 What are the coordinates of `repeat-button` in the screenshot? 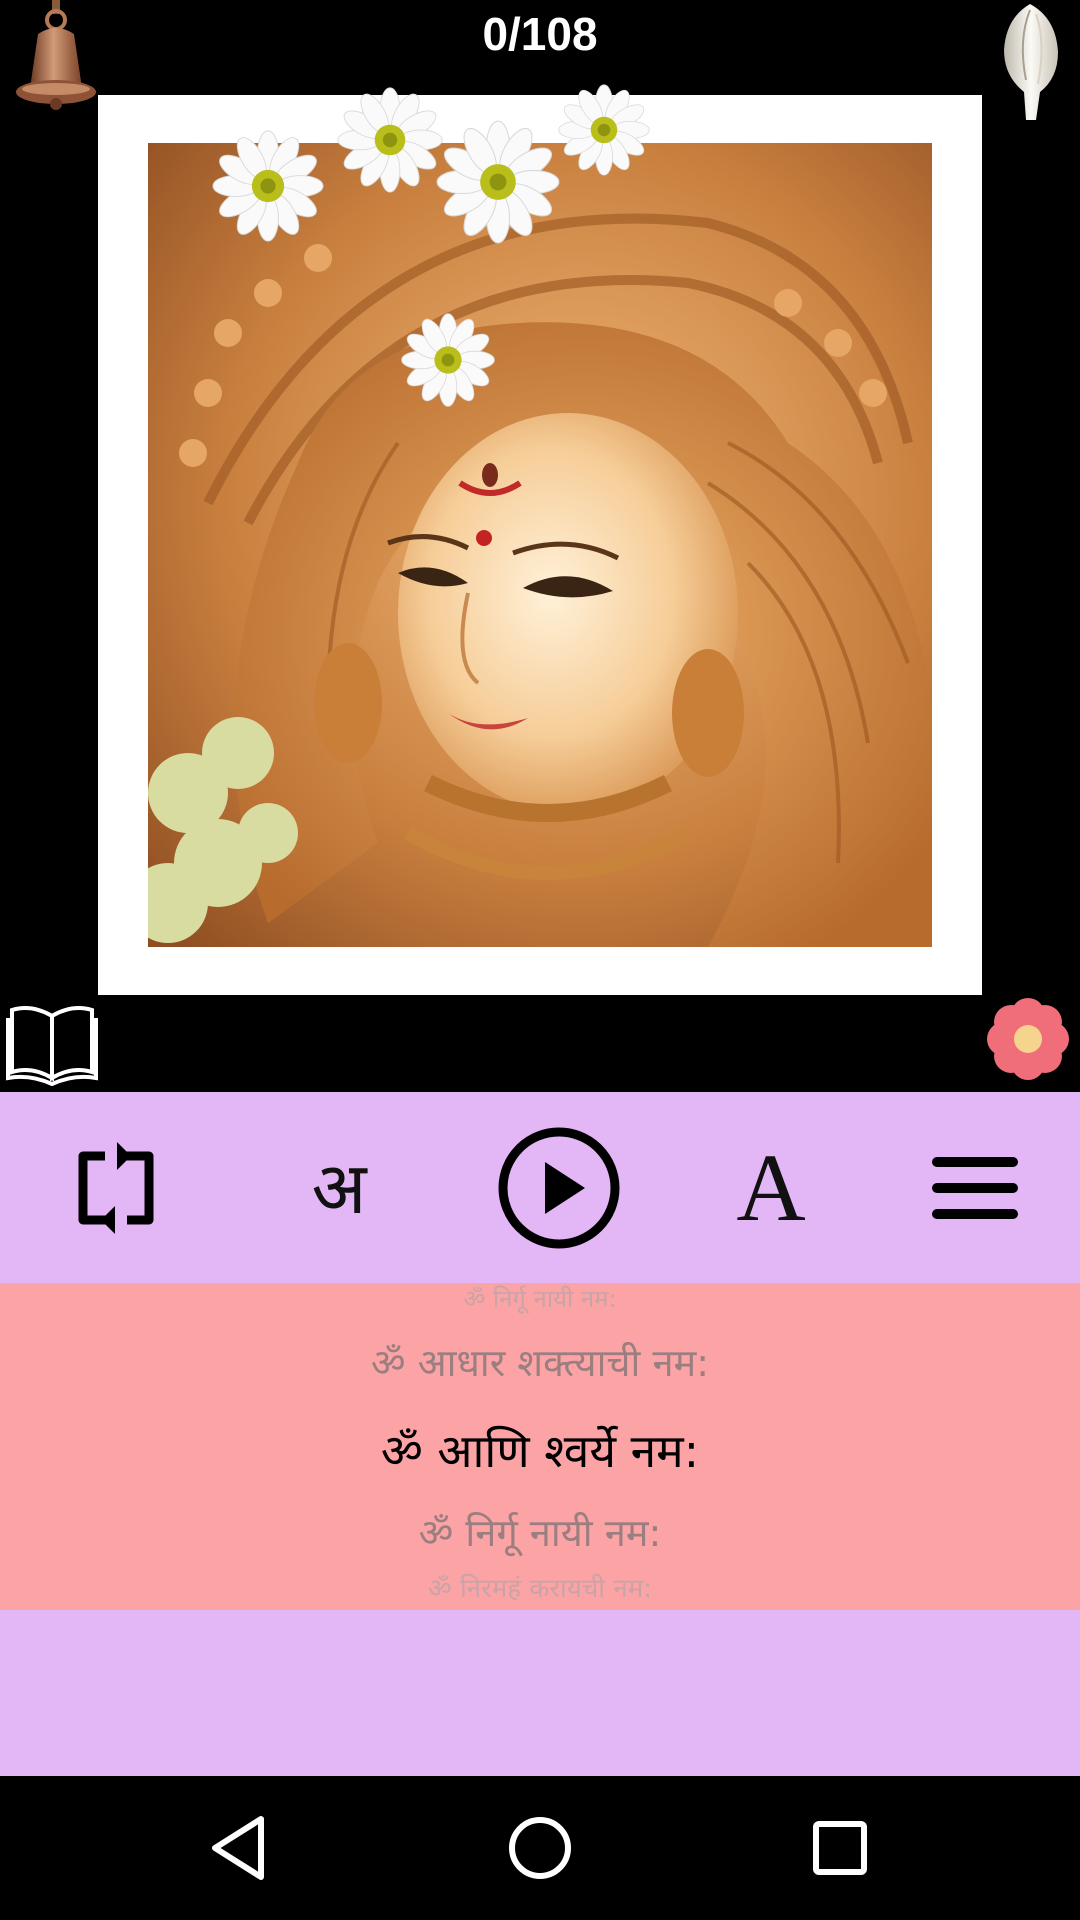 It's located at (117, 1187).